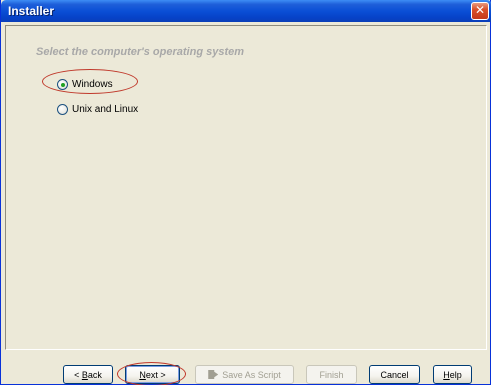 Image resolution: width=491 pixels, height=385 pixels. Describe the element at coordinates (105, 109) in the screenshot. I see `radio-unix-linux-label: Unix and Linux` at that location.